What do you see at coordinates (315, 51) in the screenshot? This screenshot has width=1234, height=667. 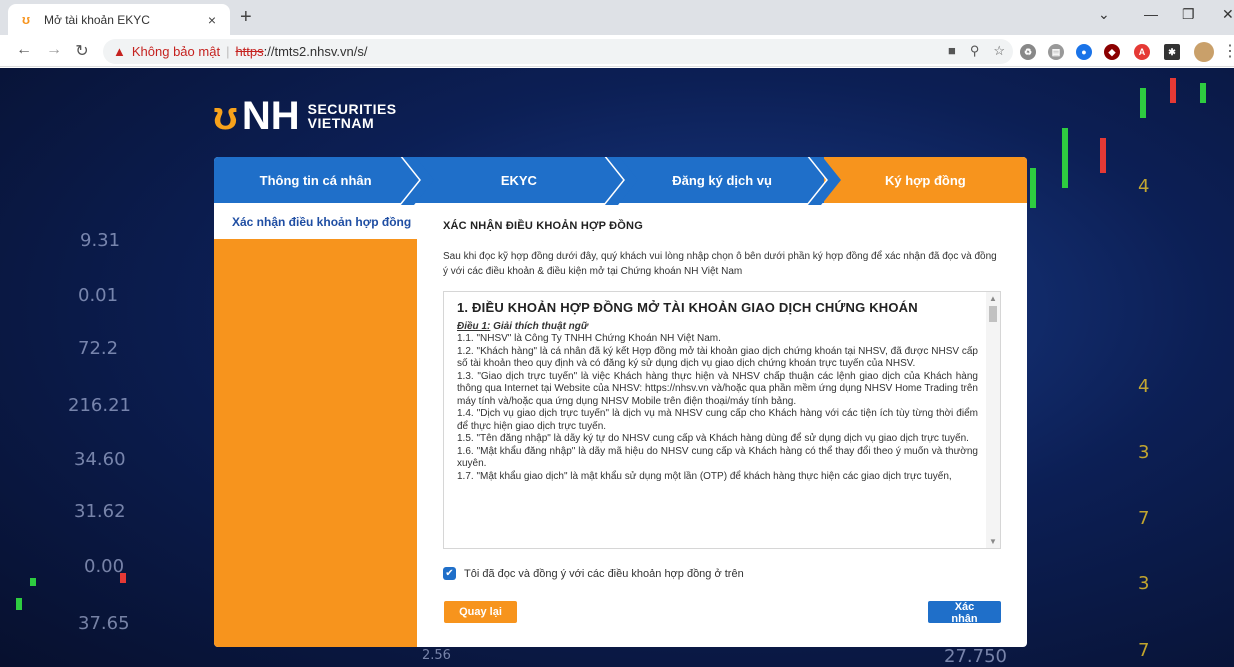 I see `url-text: ://tmts2.nhsv.vn/s/` at bounding box center [315, 51].